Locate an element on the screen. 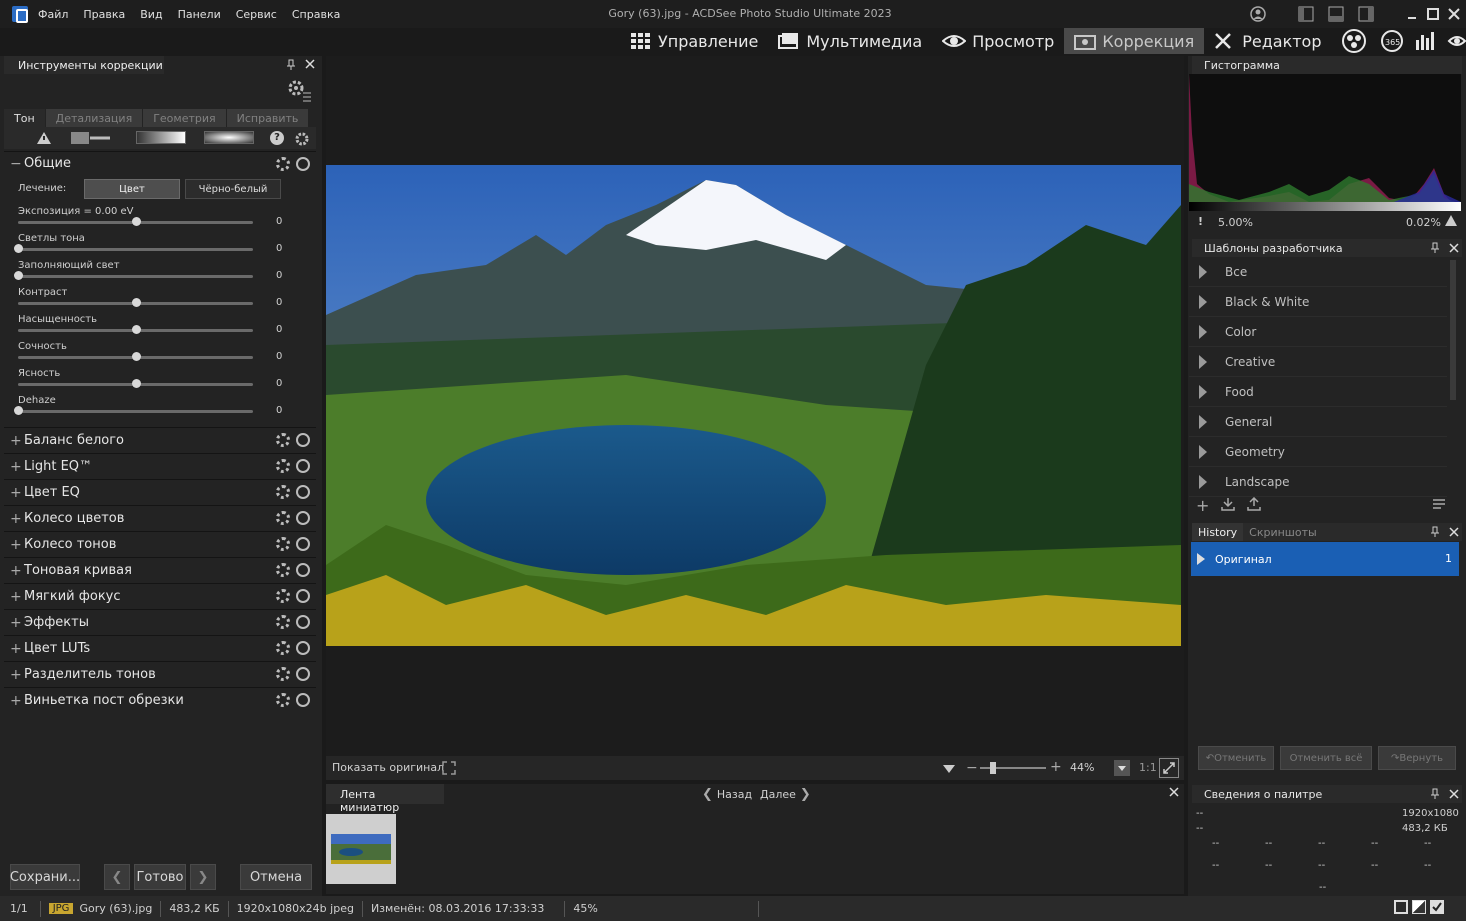  check-icon is located at coordinates (1437, 908).